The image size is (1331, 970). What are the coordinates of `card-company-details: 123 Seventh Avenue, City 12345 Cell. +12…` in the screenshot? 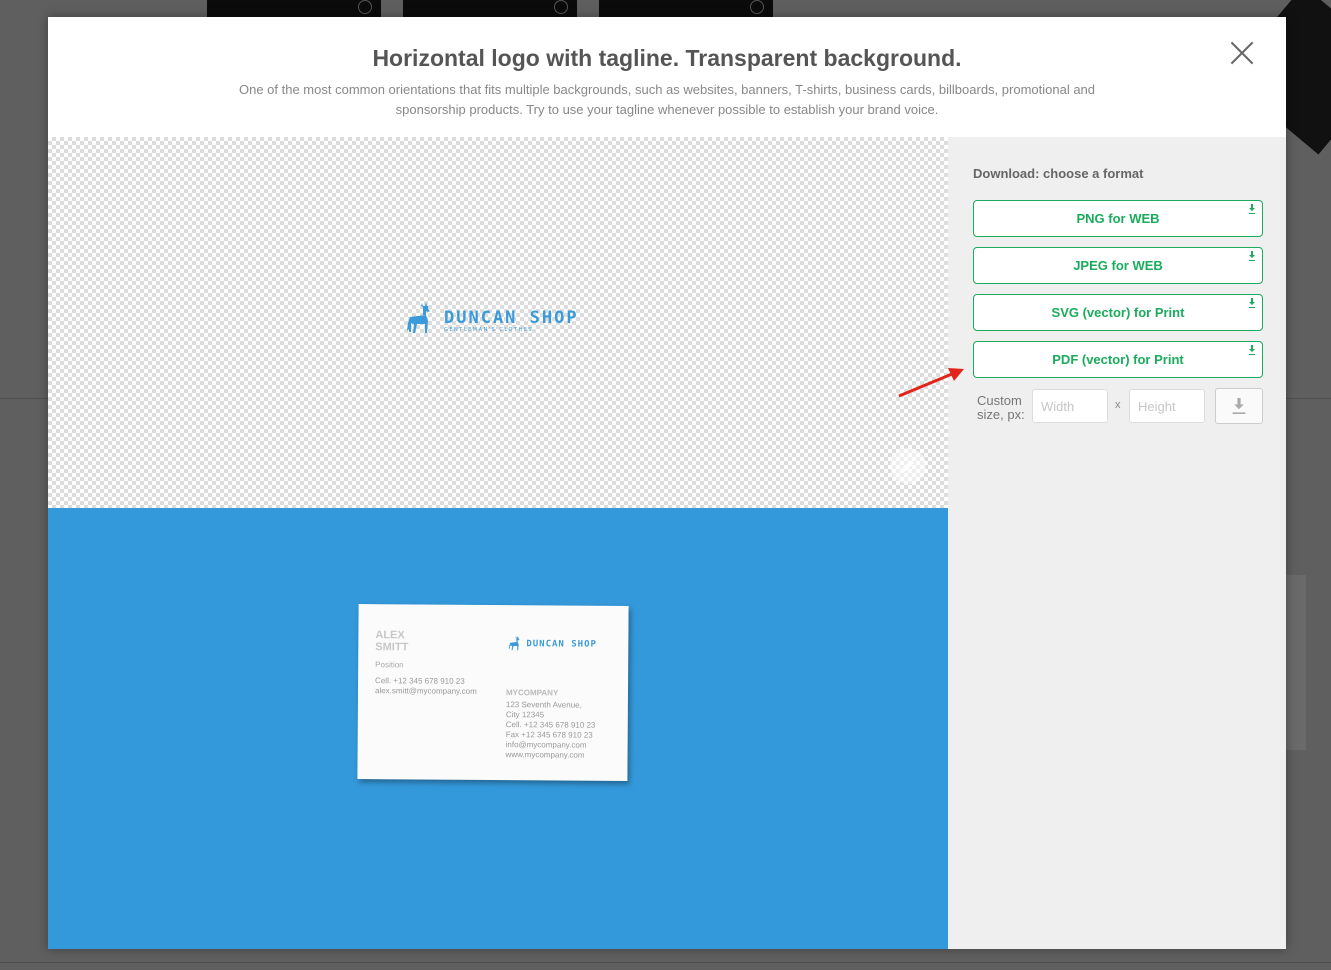 It's located at (551, 730).